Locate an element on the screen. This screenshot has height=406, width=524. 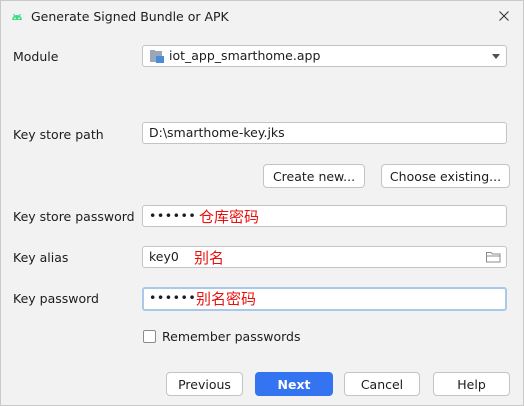
key-alias-label: Key alias is located at coordinates (41, 257).